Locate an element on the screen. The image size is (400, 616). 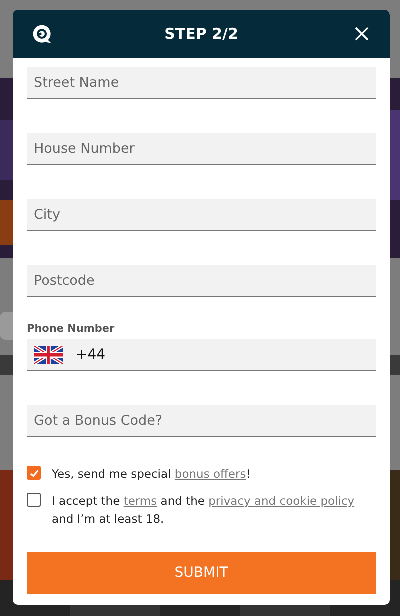
field-label: Phone Number is located at coordinates (71, 329).